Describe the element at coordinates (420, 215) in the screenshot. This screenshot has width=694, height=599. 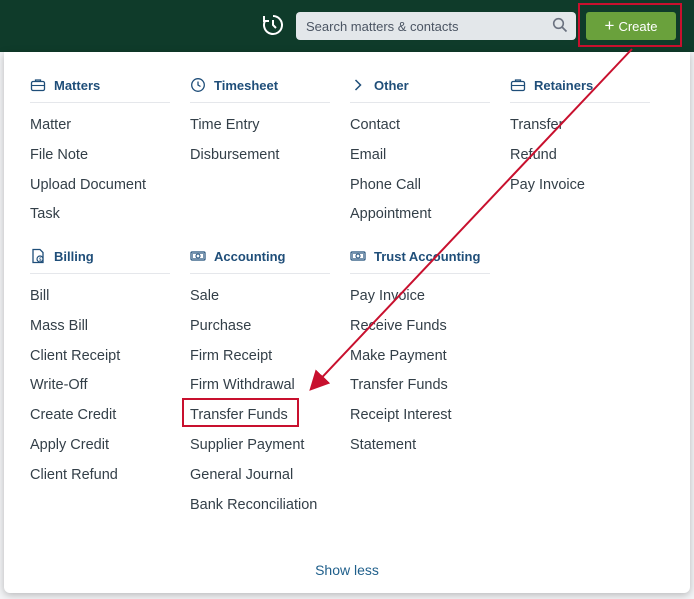
I see `menu-item-appointment: Appointment` at that location.